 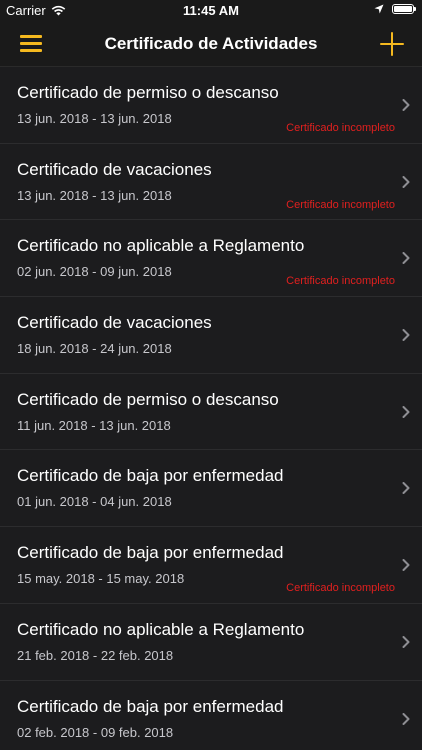 What do you see at coordinates (94, 349) in the screenshot?
I see `certificate-dates: 18 jun. 2018 - 24 jun. 2018` at bounding box center [94, 349].